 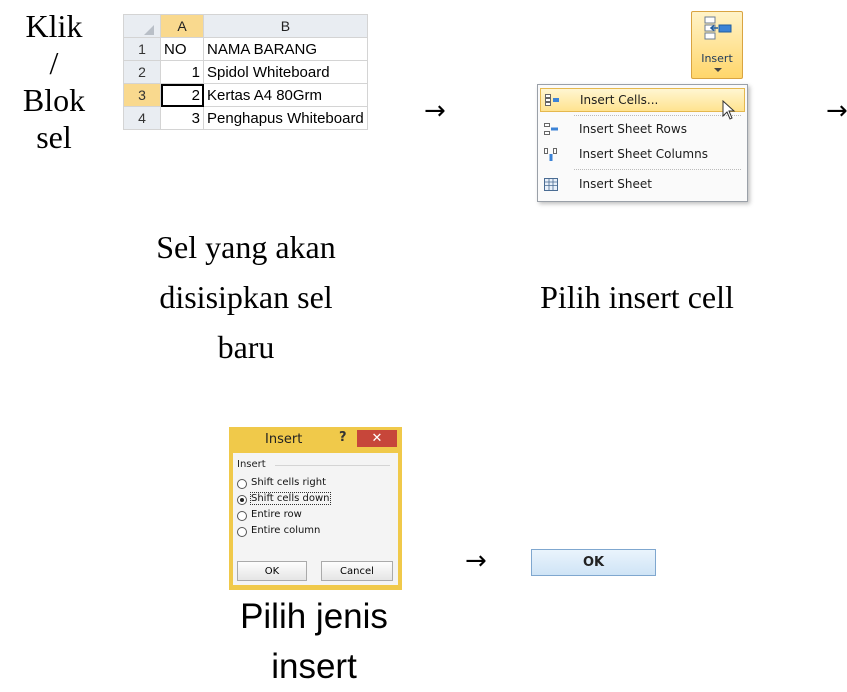 I want to click on menu-item-insert-sheet-columns: Insert Sheet Columns, so click(x=642, y=155).